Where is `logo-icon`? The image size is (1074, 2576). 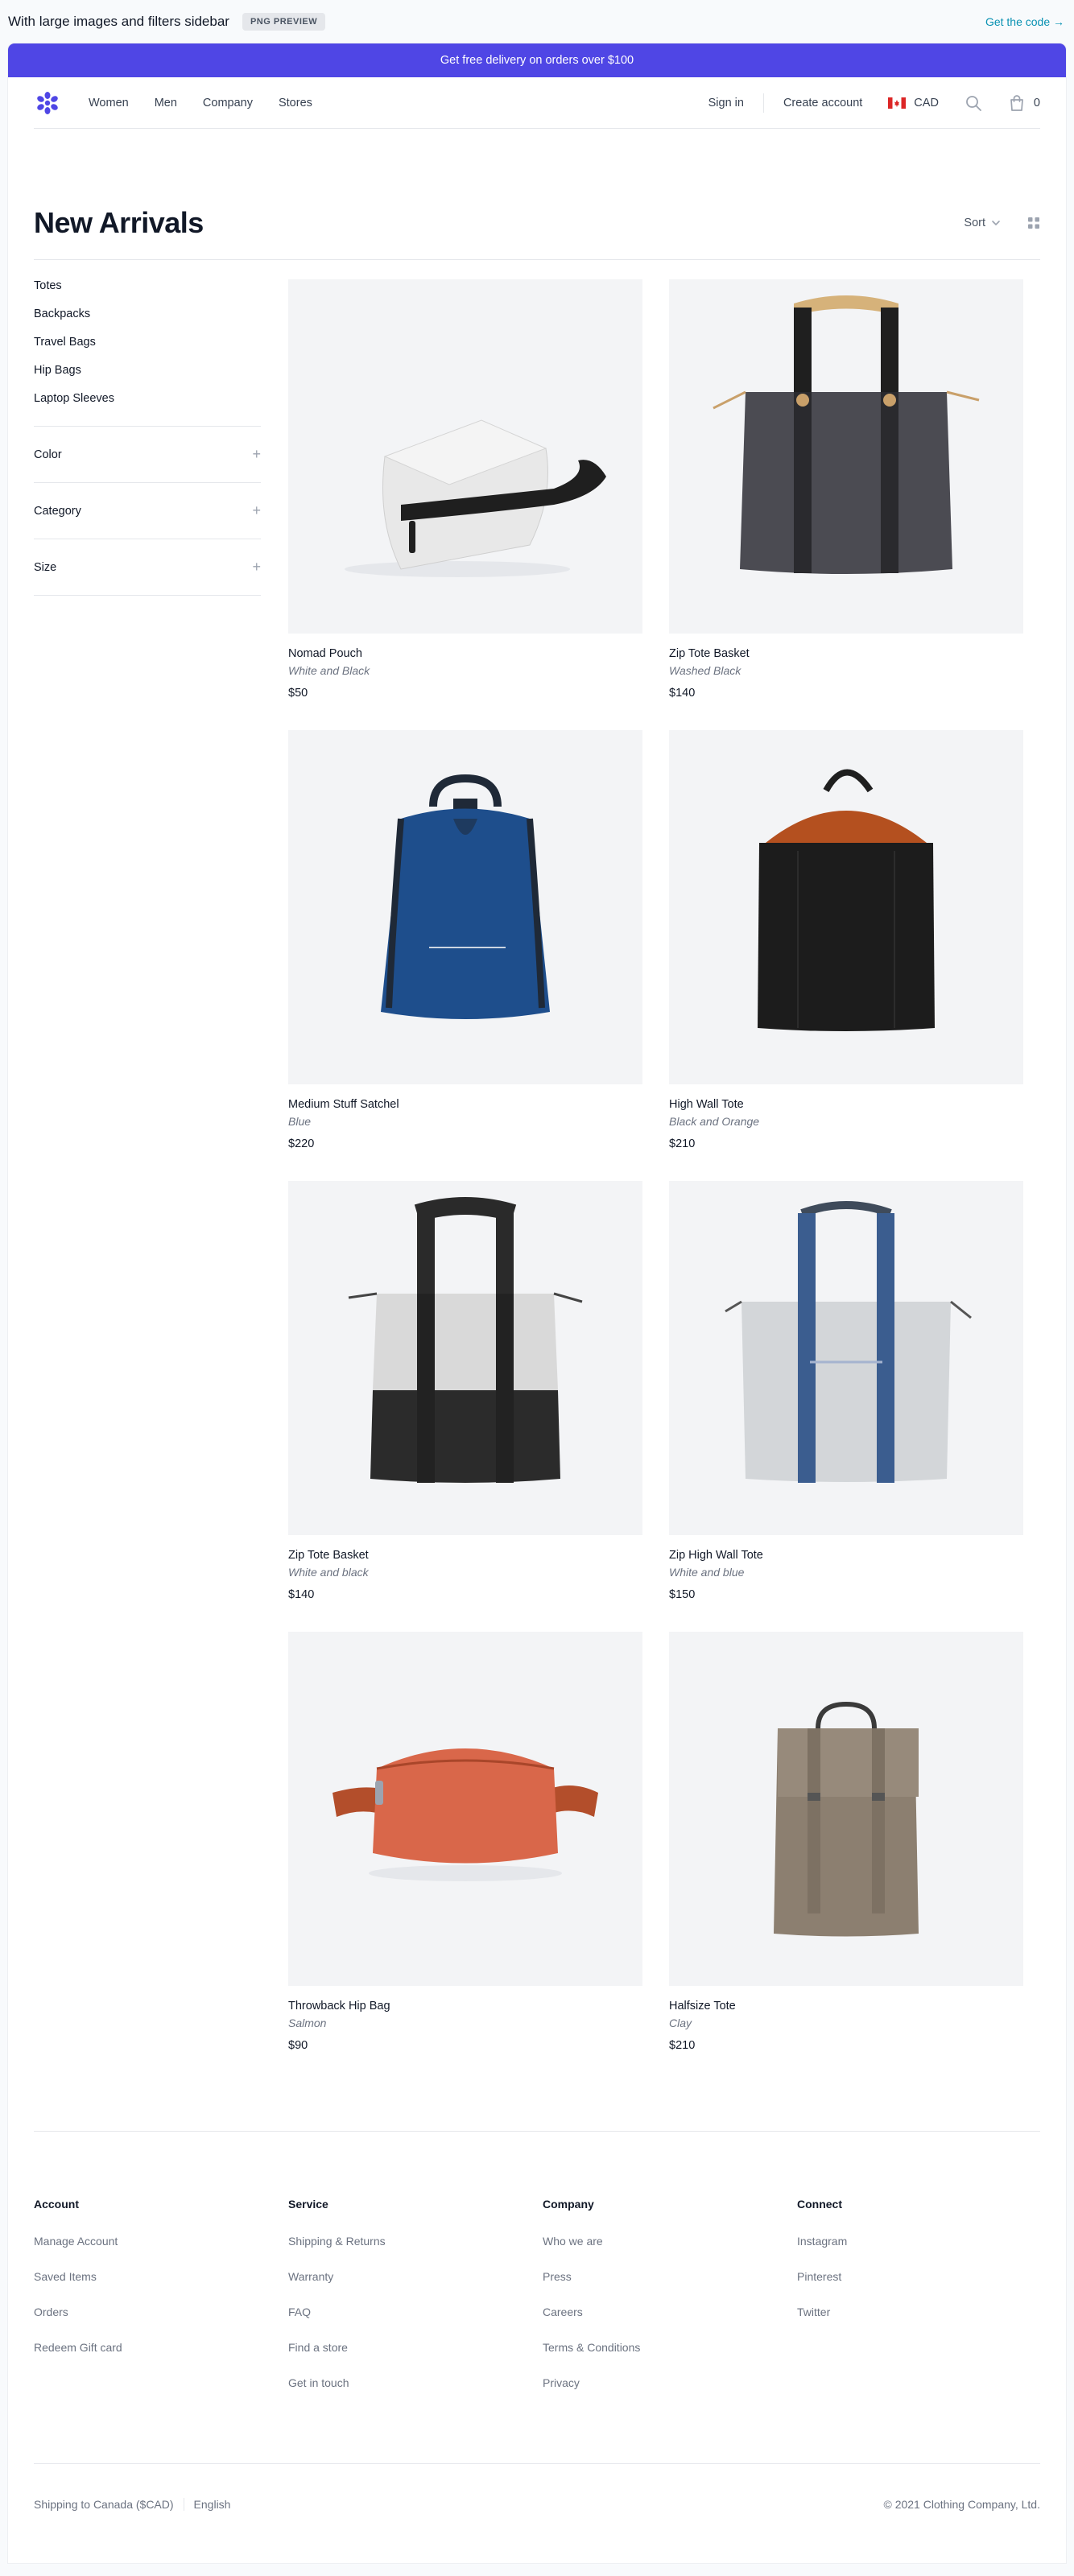
logo-icon is located at coordinates (48, 103).